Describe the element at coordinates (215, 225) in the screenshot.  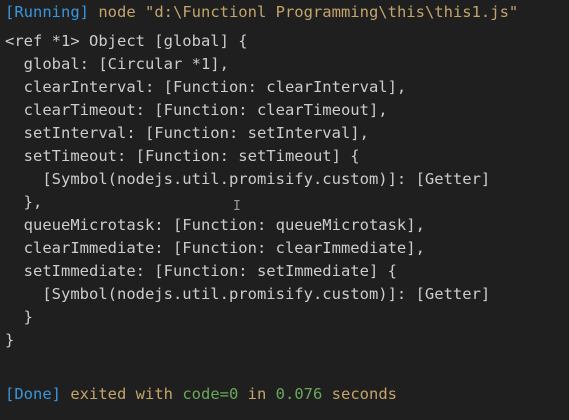
I see `output-line: queueMicrotask: [Function` at that location.